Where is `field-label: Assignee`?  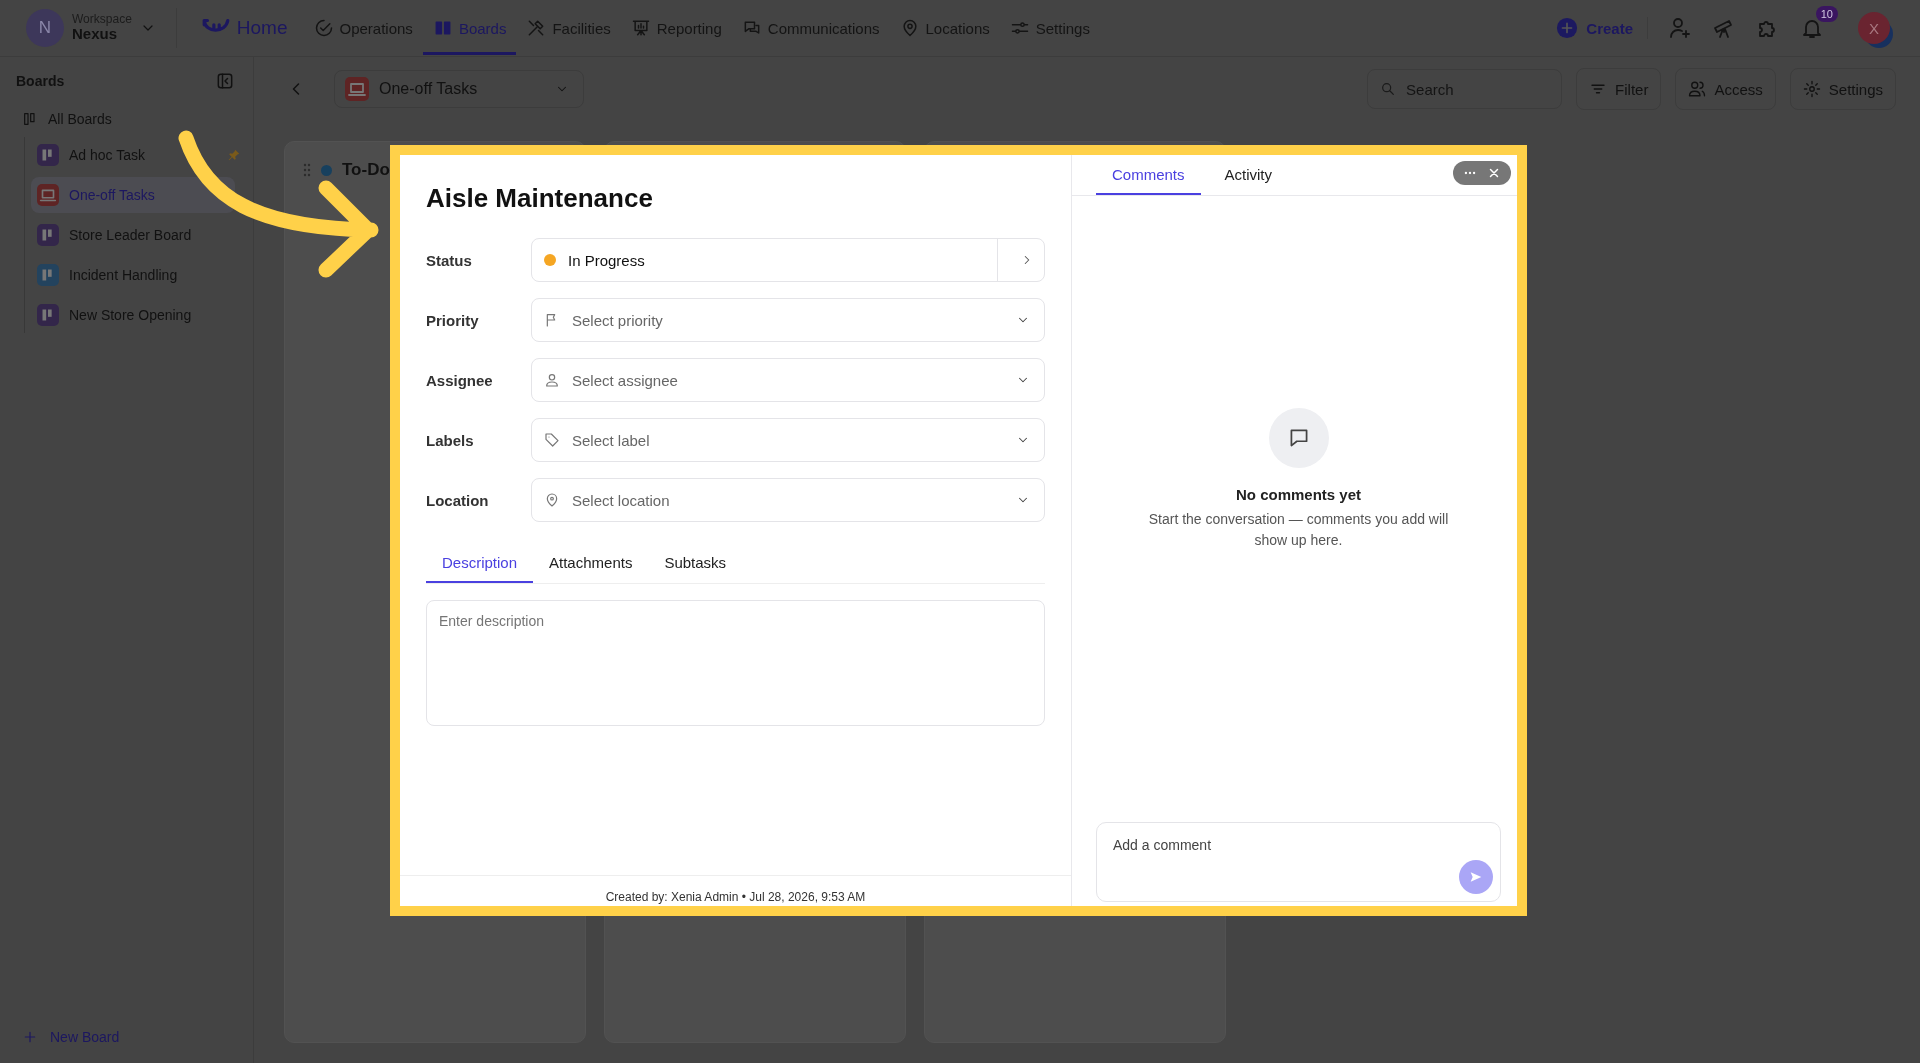
field-label: Assignee is located at coordinates (460, 380).